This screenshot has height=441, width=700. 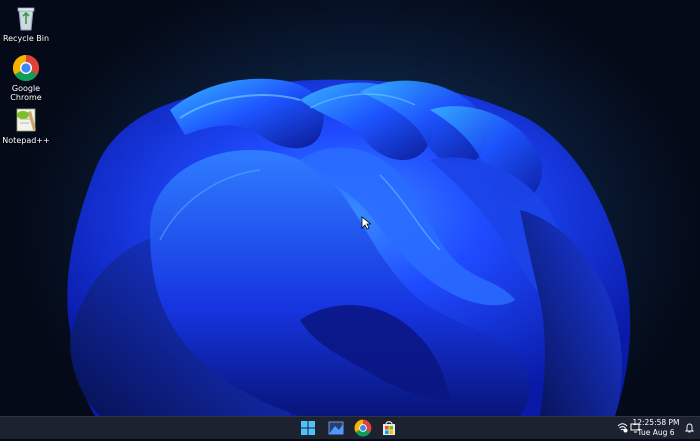 I want to click on taskbar: 12:25:58 PM Tue Aug 6, so click(x=350, y=427).